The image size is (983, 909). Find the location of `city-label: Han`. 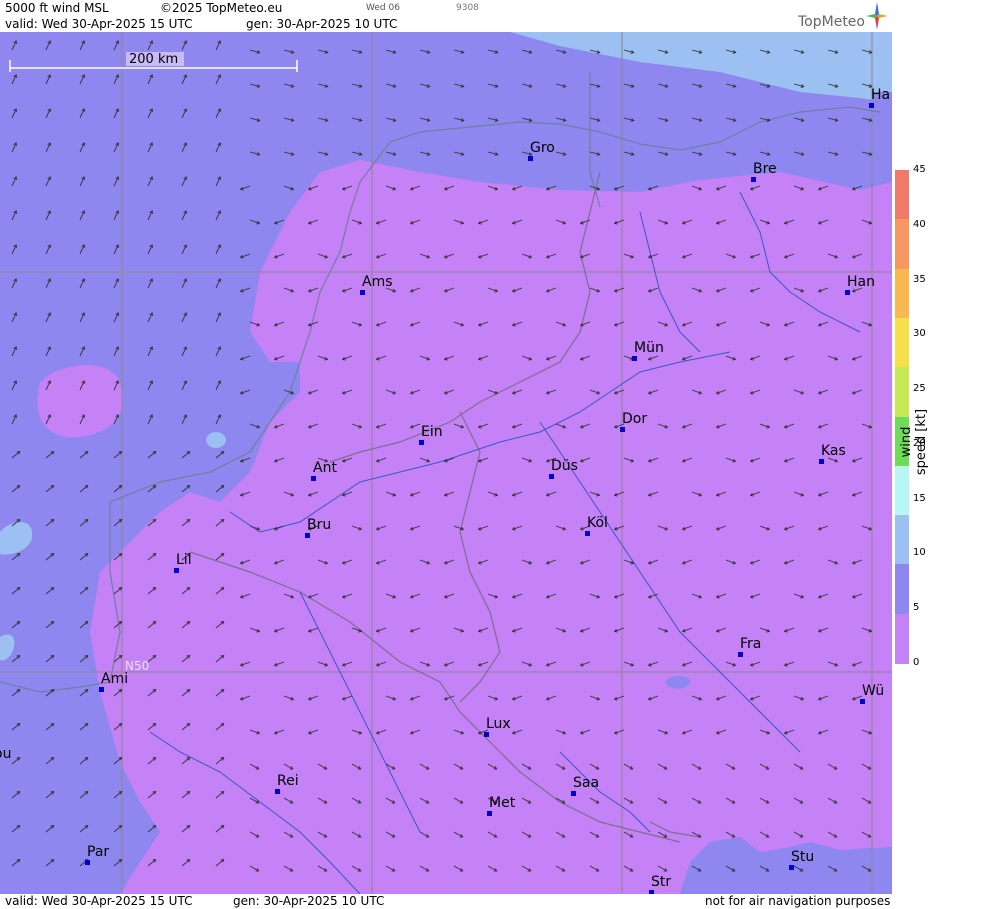

city-label: Han is located at coordinates (861, 282).